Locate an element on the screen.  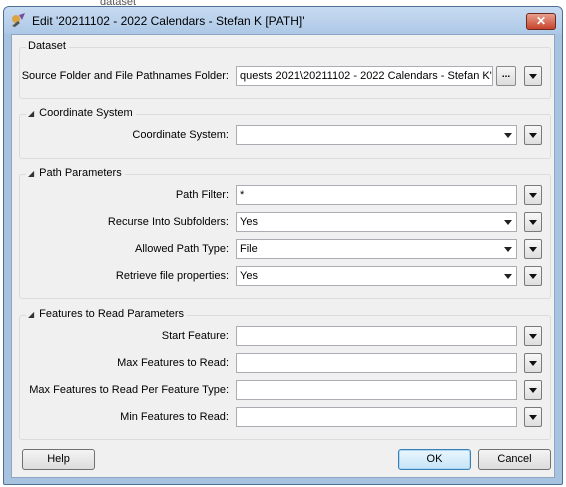
path-parameters-header-label: Path Parameters is located at coordinates (80, 173).